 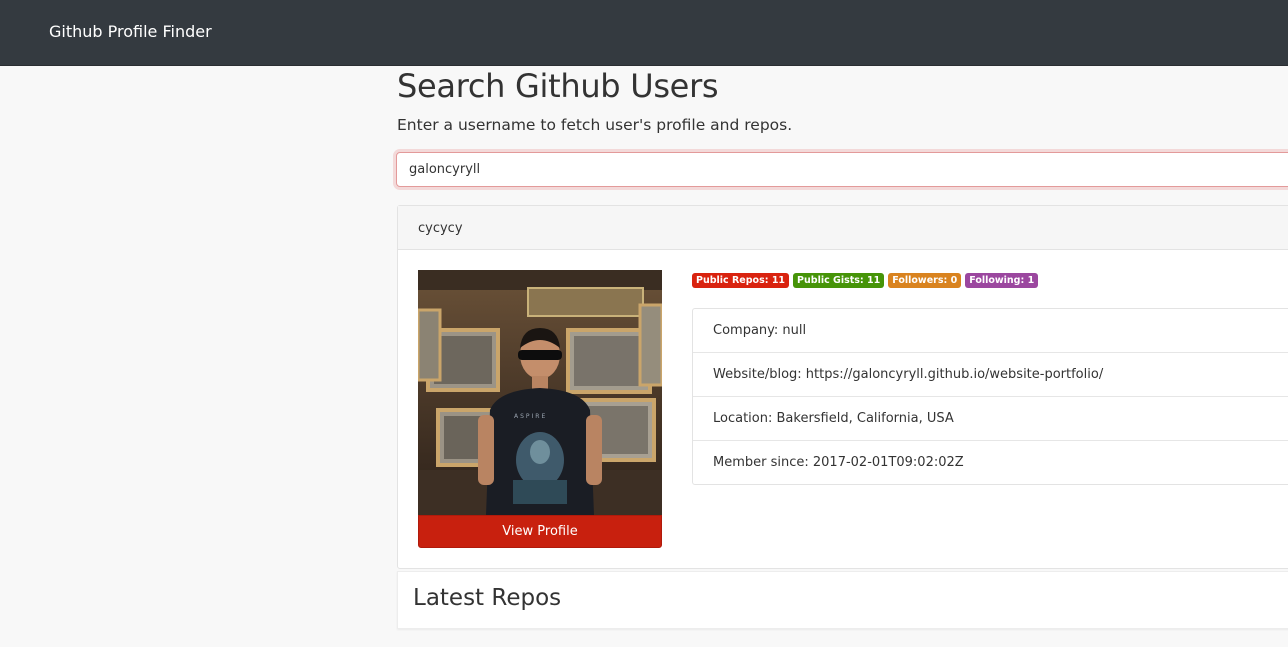 What do you see at coordinates (925, 280) in the screenshot?
I see `followers-badge: Followers: 0` at bounding box center [925, 280].